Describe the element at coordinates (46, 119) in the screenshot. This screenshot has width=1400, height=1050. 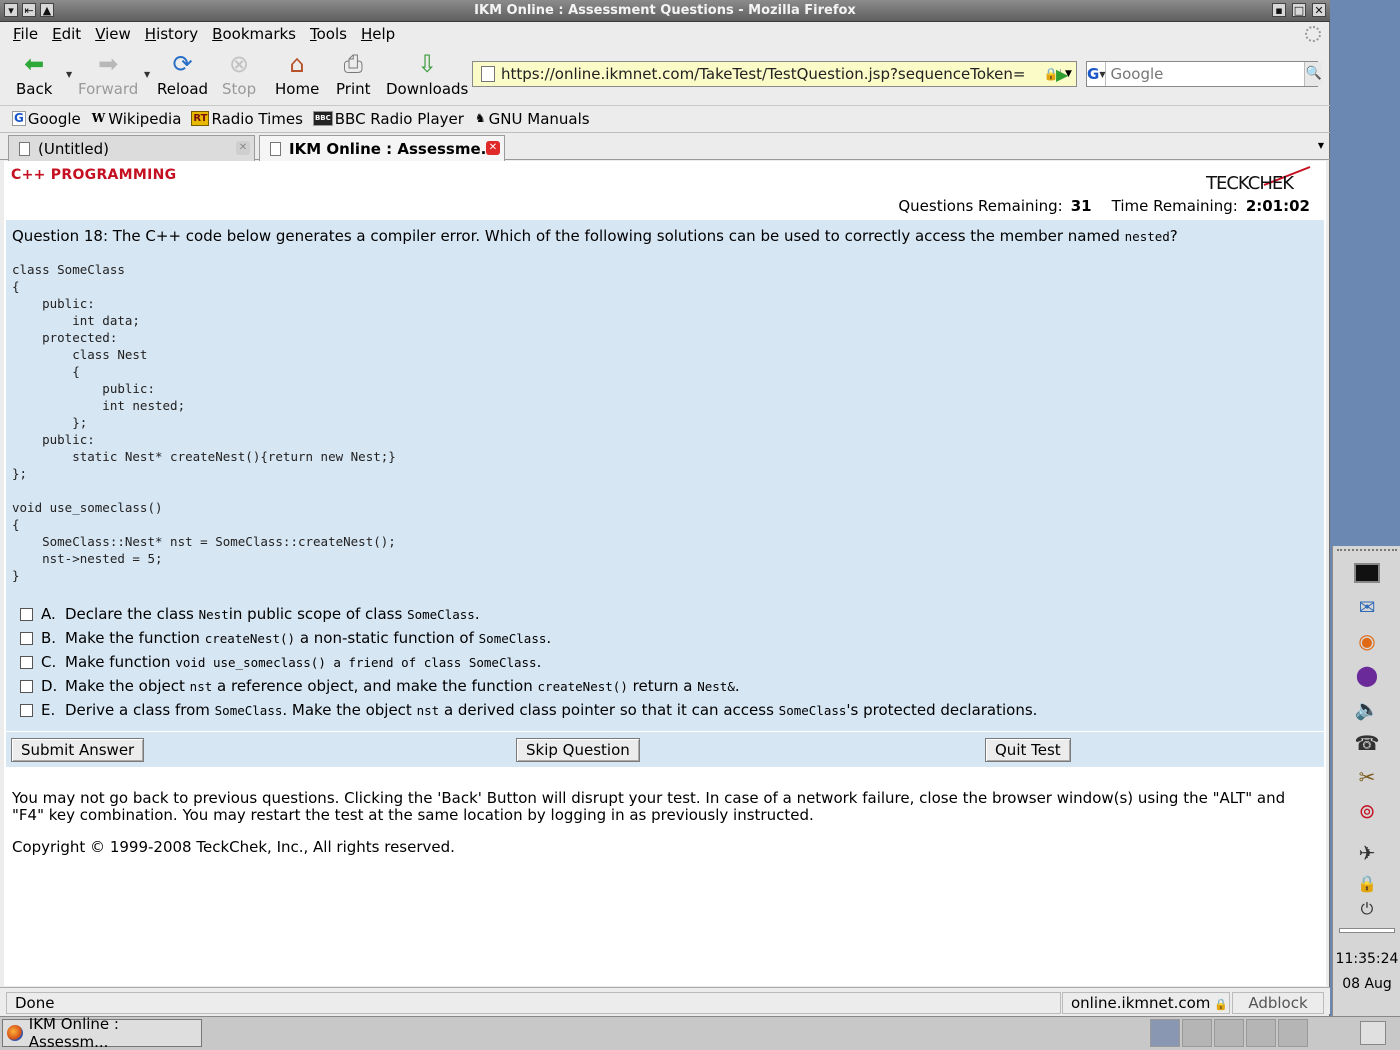
I see `bookmark-google: G Google` at that location.